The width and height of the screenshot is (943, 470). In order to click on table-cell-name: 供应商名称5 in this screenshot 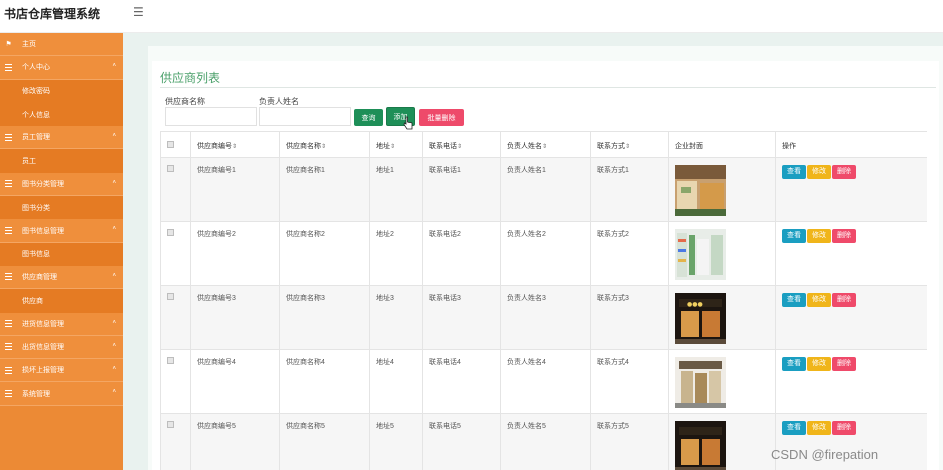, I will do `click(324, 441)`.